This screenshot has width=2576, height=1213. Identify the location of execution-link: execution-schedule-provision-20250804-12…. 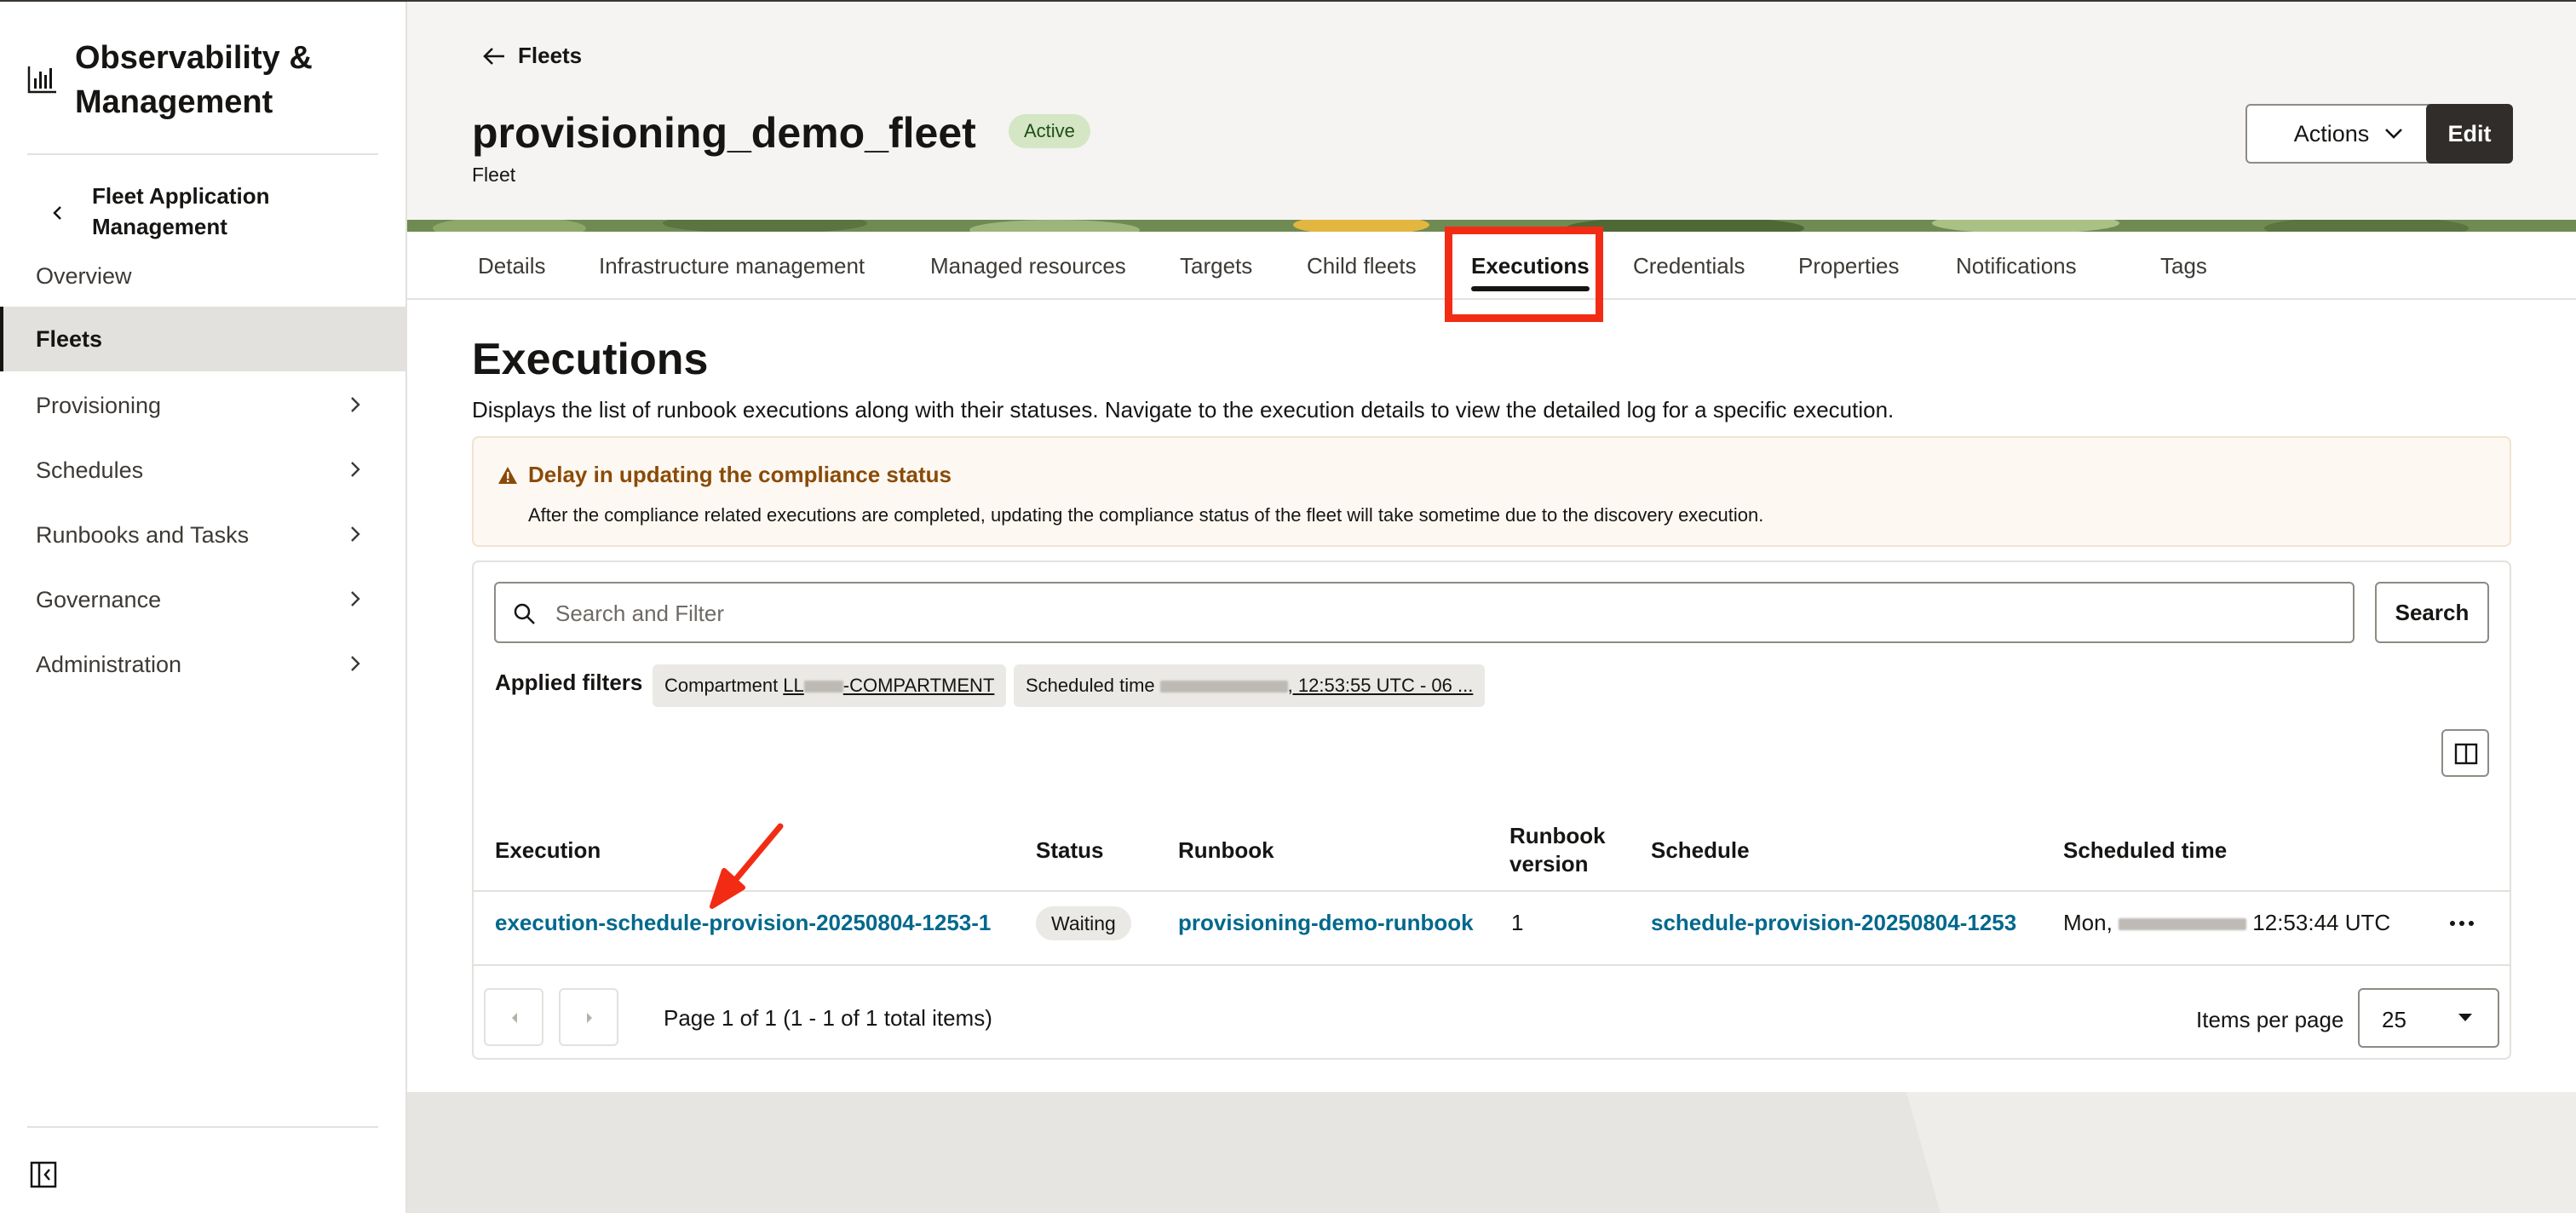
(743, 923).